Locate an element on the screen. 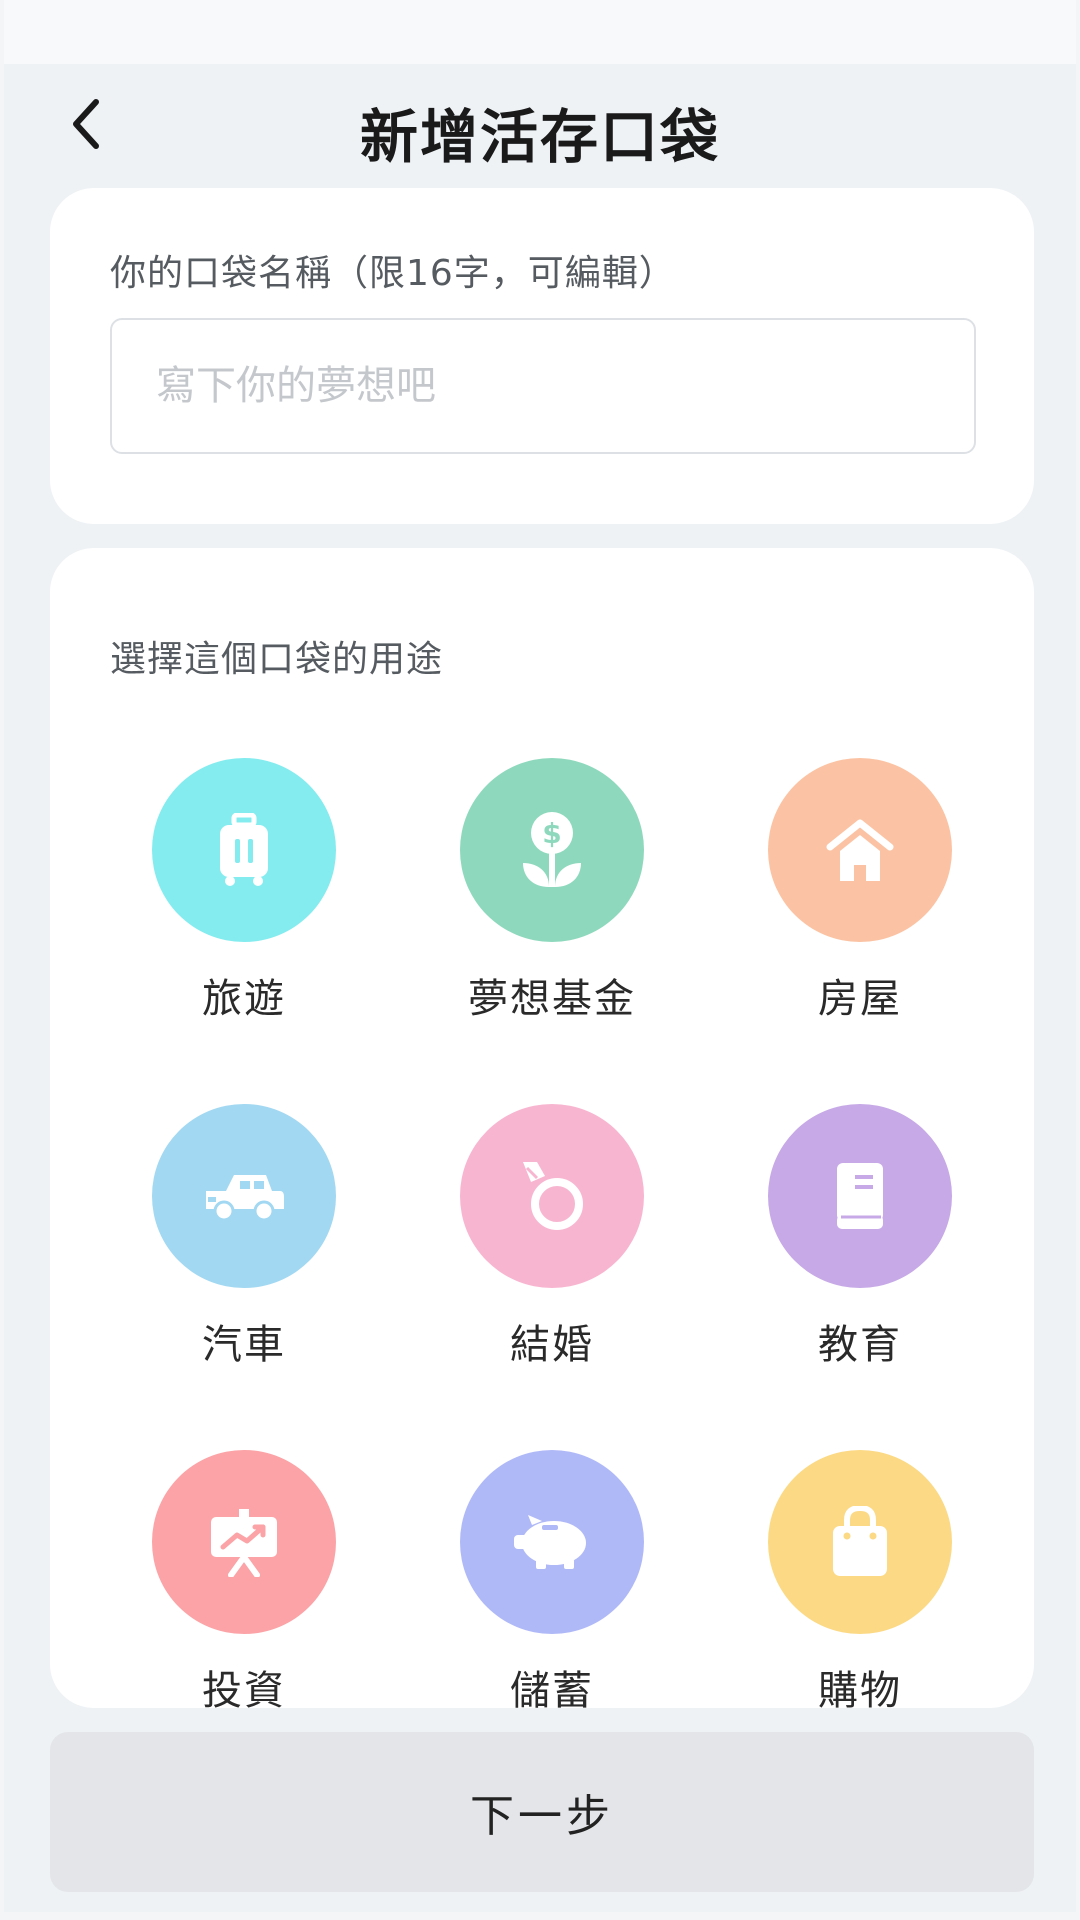  book-icon is located at coordinates (860, 1196).